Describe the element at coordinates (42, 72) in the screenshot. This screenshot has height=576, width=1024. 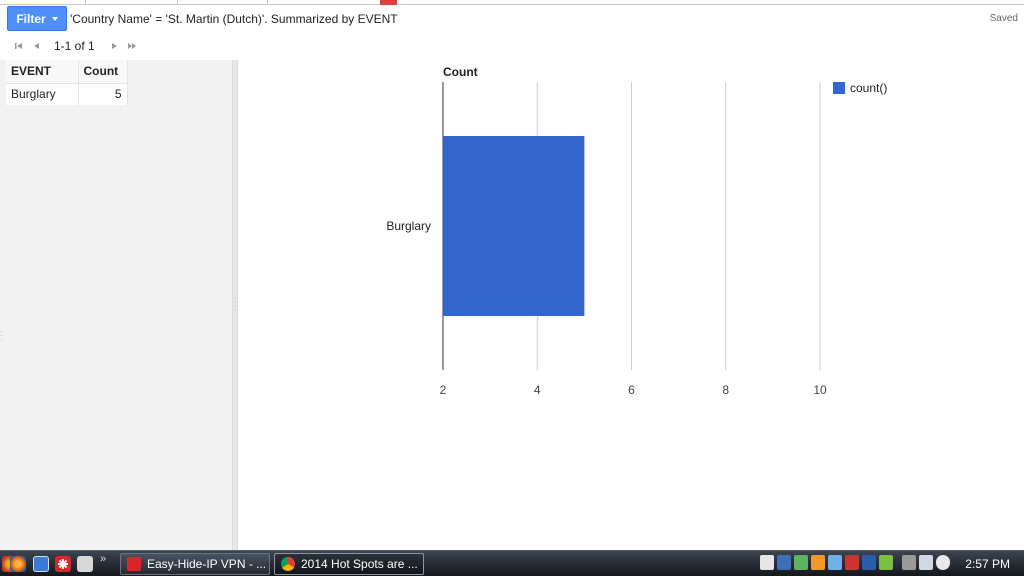
I see `column-header-event: EVENT` at that location.